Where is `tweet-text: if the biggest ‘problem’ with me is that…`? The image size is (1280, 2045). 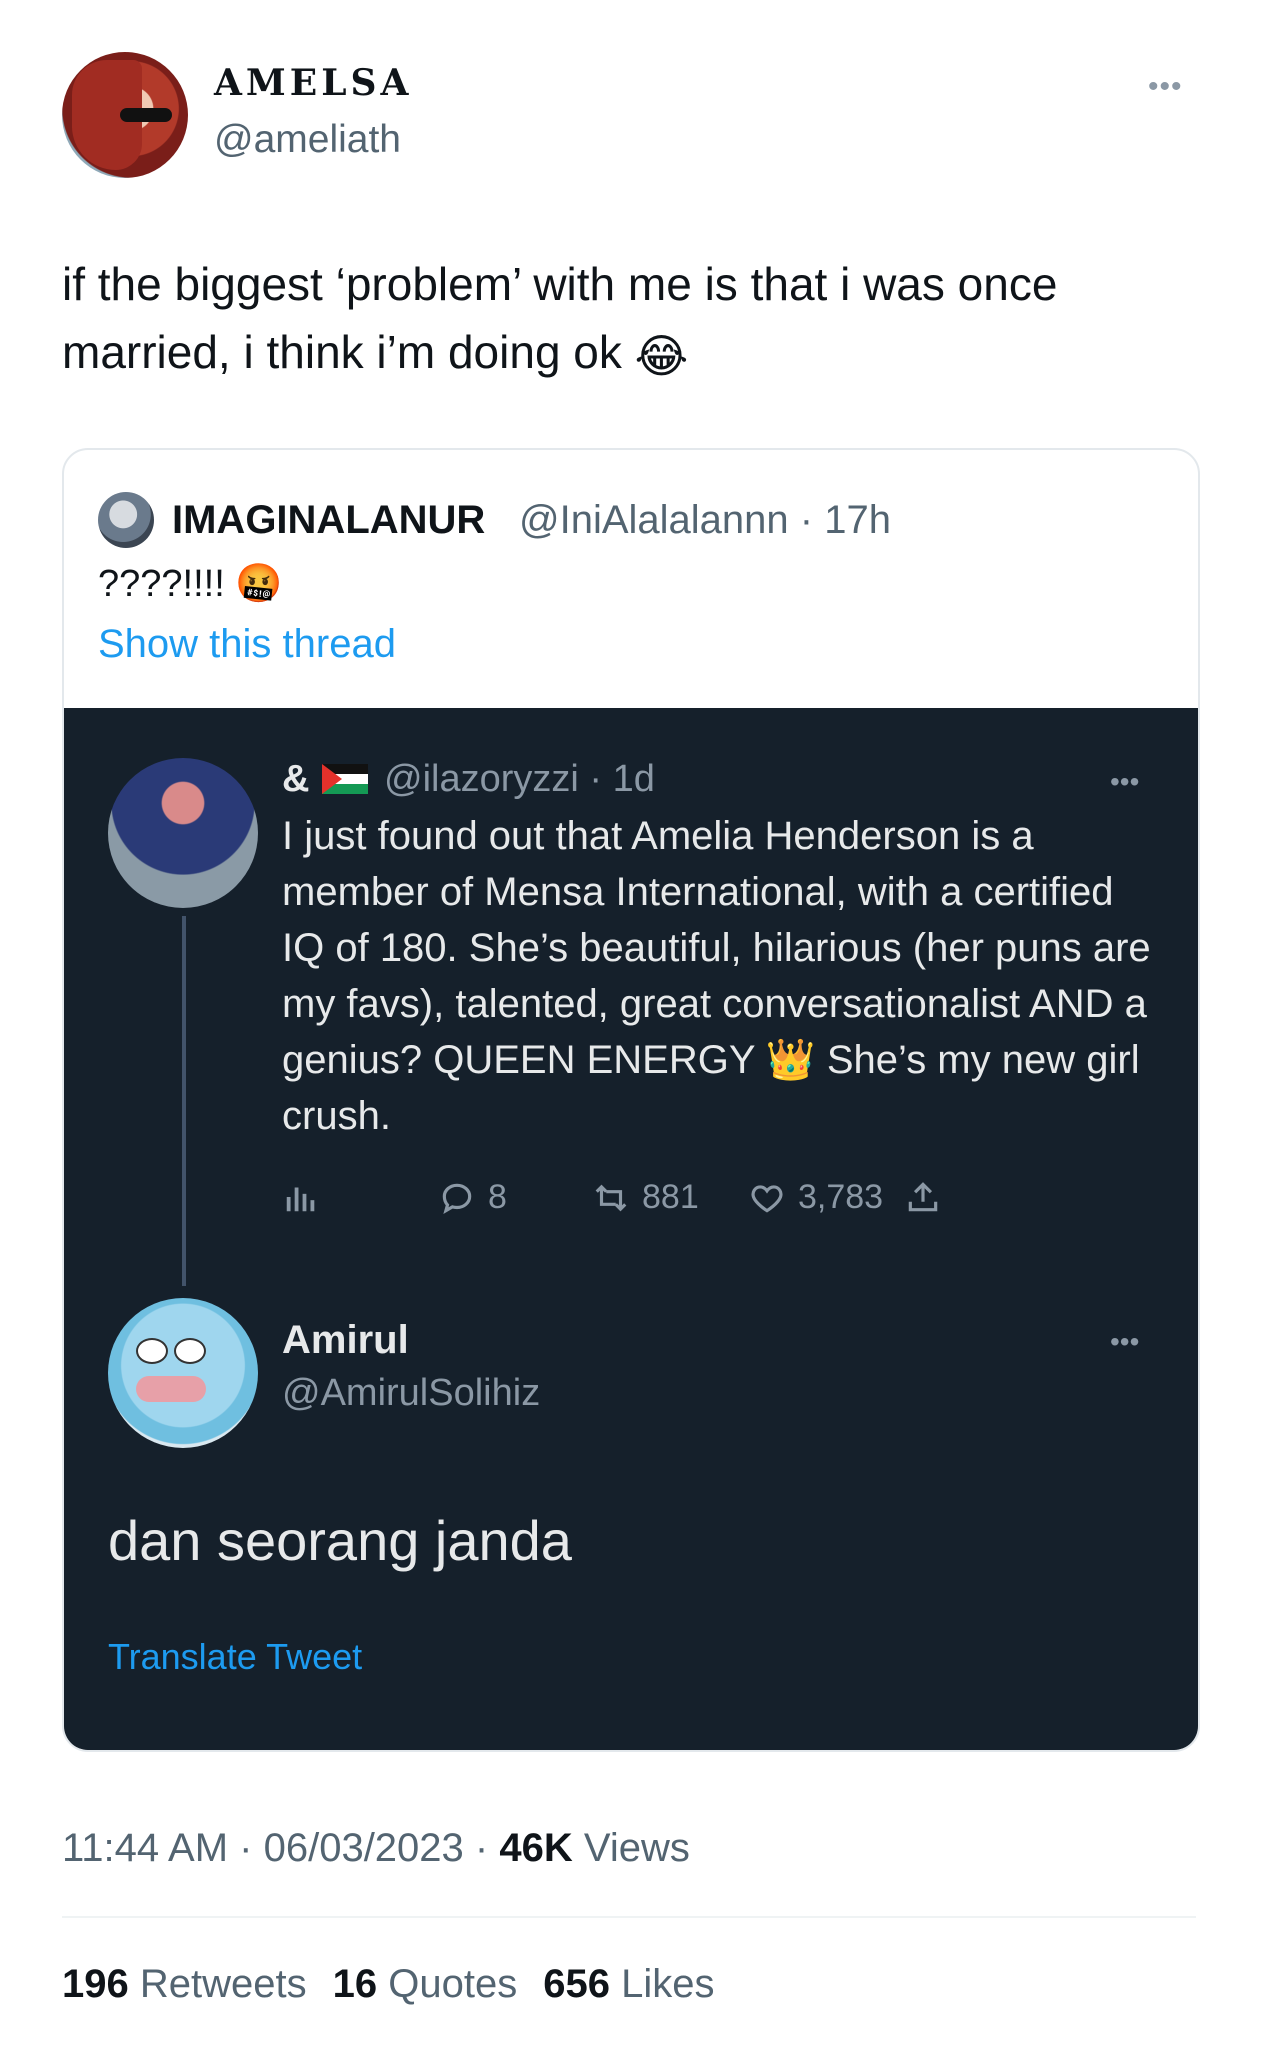
tweet-text: if the biggest ‘problem’ with me is that… is located at coordinates (642, 320).